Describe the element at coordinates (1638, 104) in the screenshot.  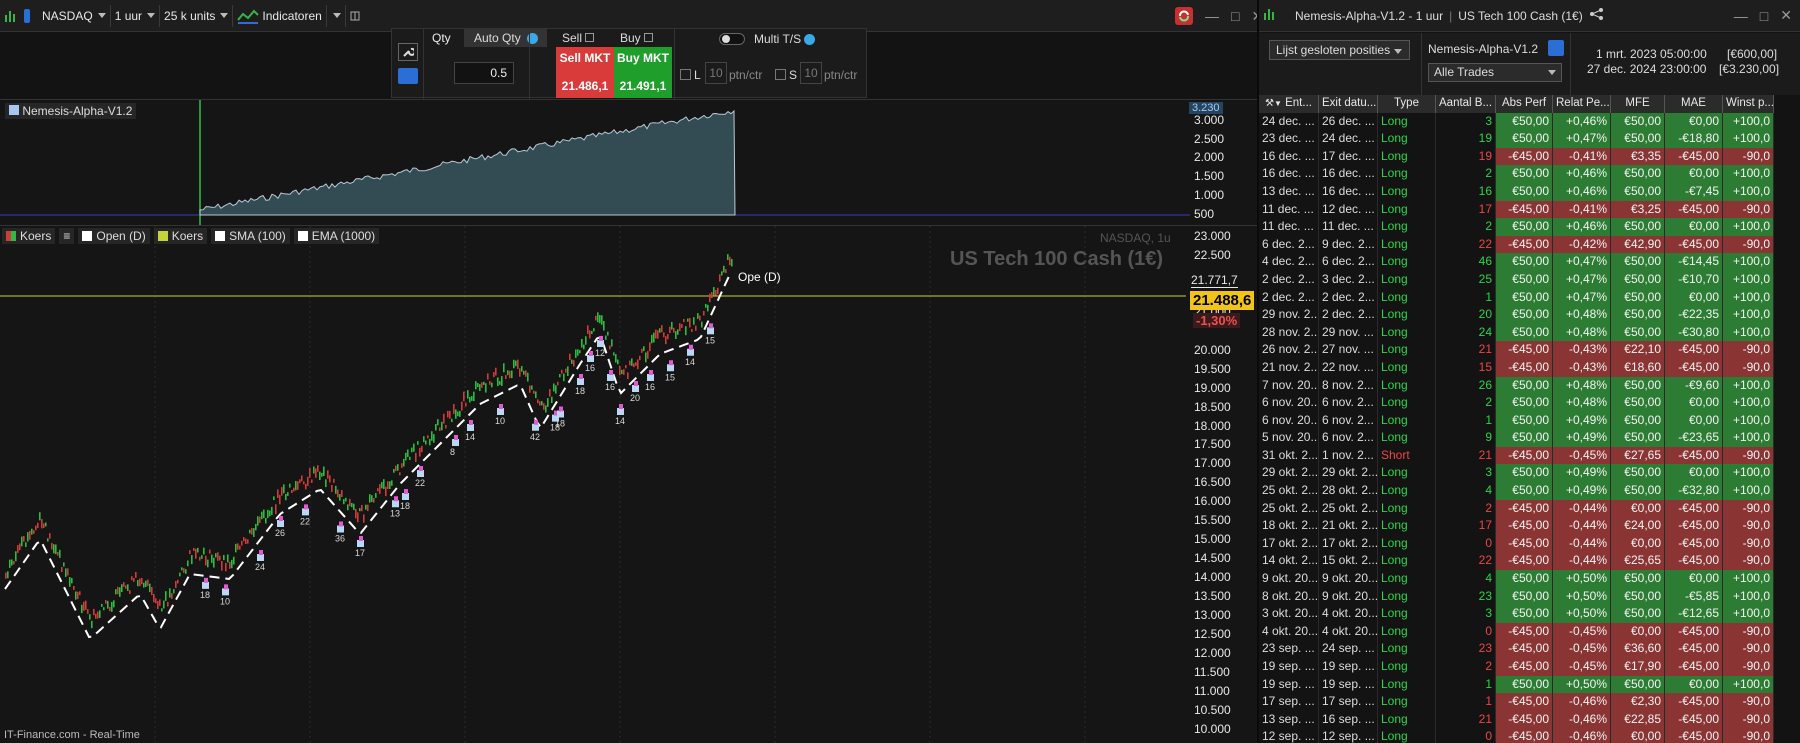
I see `col-mfe: MFE` at that location.